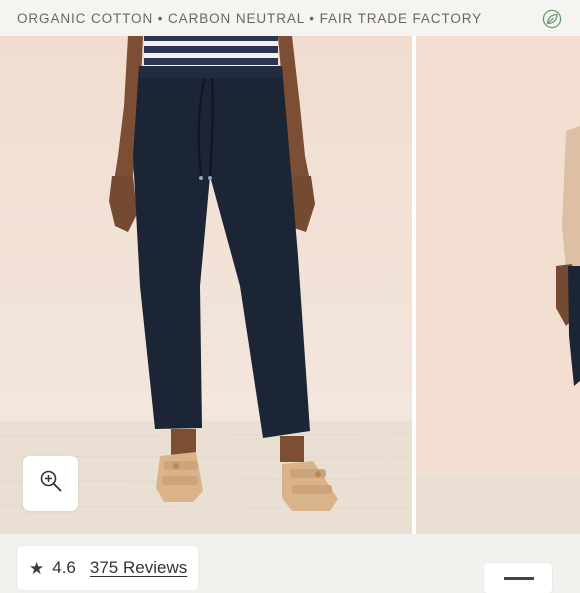 Image resolution: width=580 pixels, height=593 pixels. Describe the element at coordinates (518, 578) in the screenshot. I see `secondary-pill-button` at that location.